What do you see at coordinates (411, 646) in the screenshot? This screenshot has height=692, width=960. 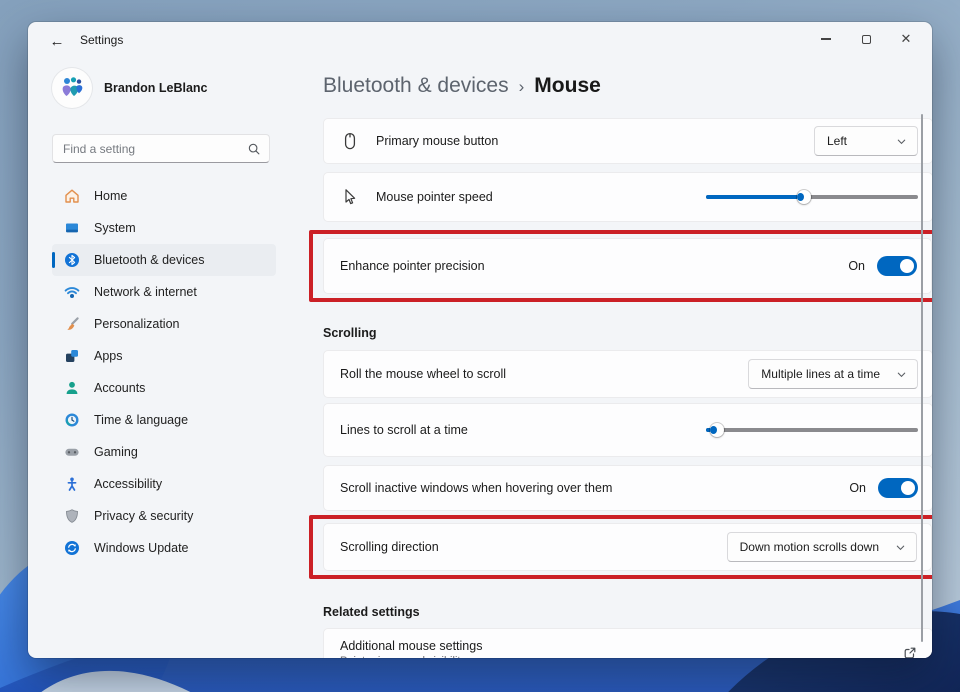 I see `setting-label: Additional mouse settings` at bounding box center [411, 646].